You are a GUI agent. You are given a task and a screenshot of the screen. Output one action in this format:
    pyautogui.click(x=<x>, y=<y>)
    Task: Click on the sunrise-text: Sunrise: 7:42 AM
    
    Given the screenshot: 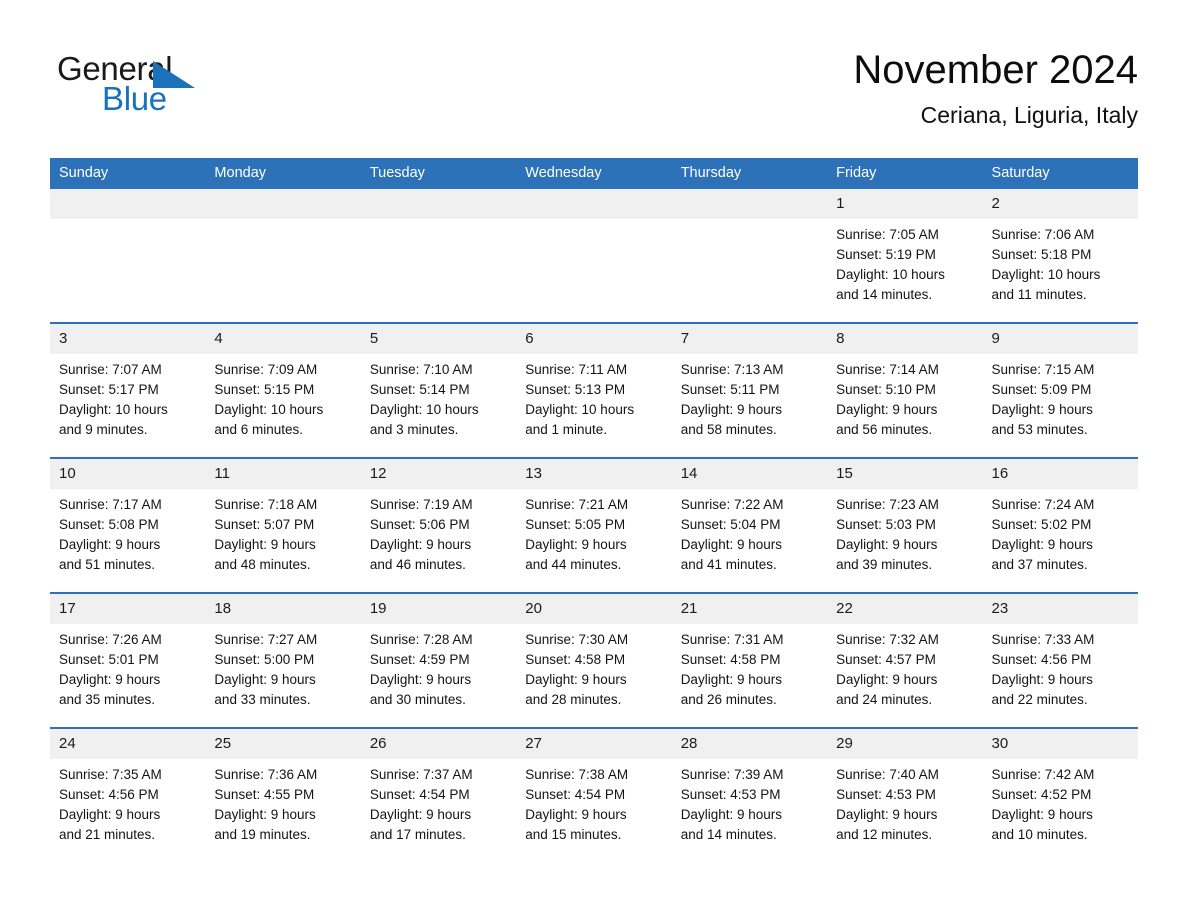 What is the action you would take?
    pyautogui.click(x=1043, y=774)
    